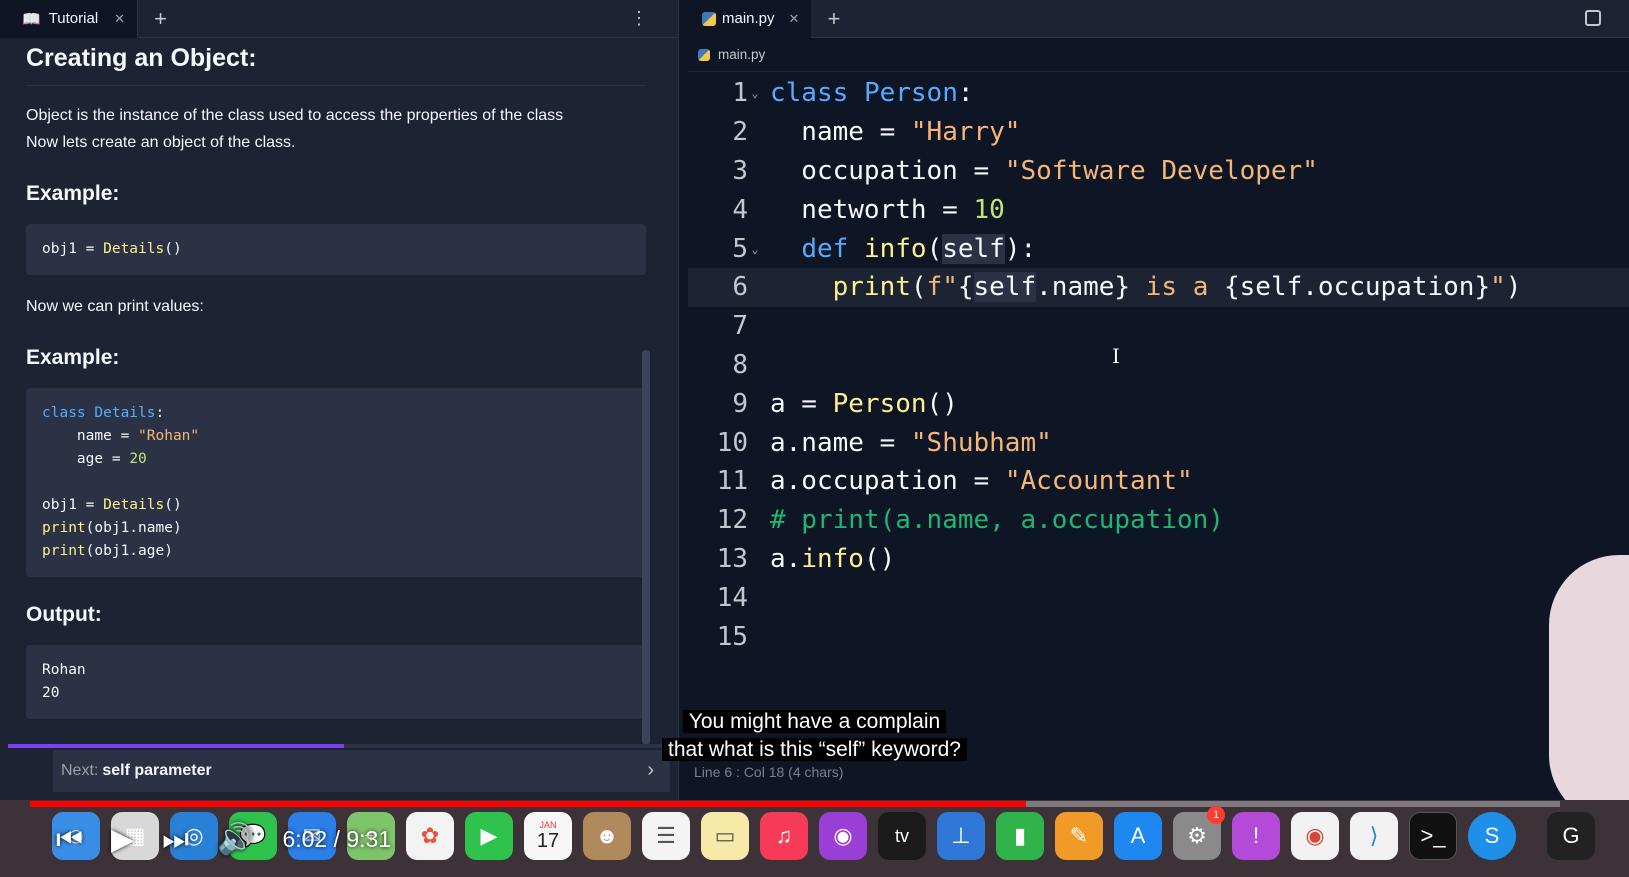 Image resolution: width=1629 pixels, height=877 pixels. Describe the element at coordinates (1158, 93) in the screenshot. I see `code-line: 1 ⌄ class Person:` at that location.